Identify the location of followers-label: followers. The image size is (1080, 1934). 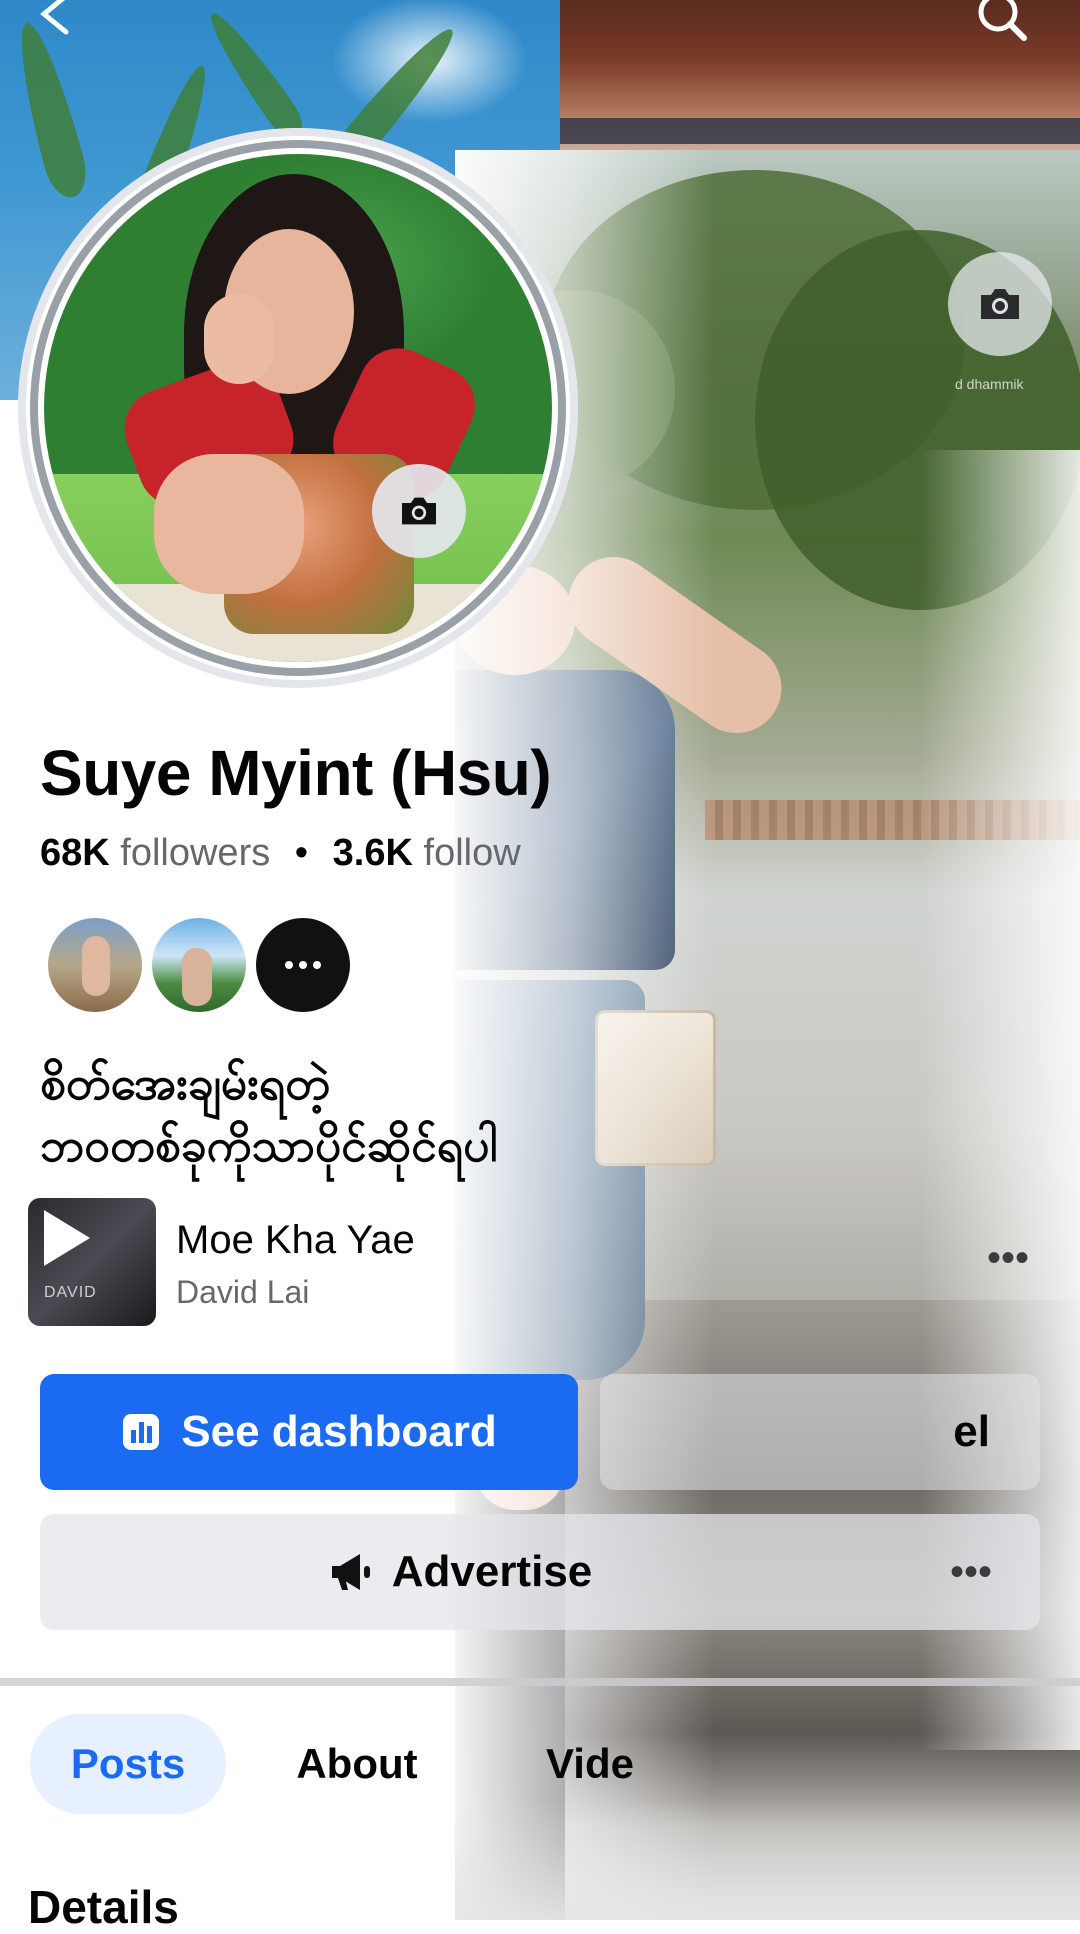
(195, 853).